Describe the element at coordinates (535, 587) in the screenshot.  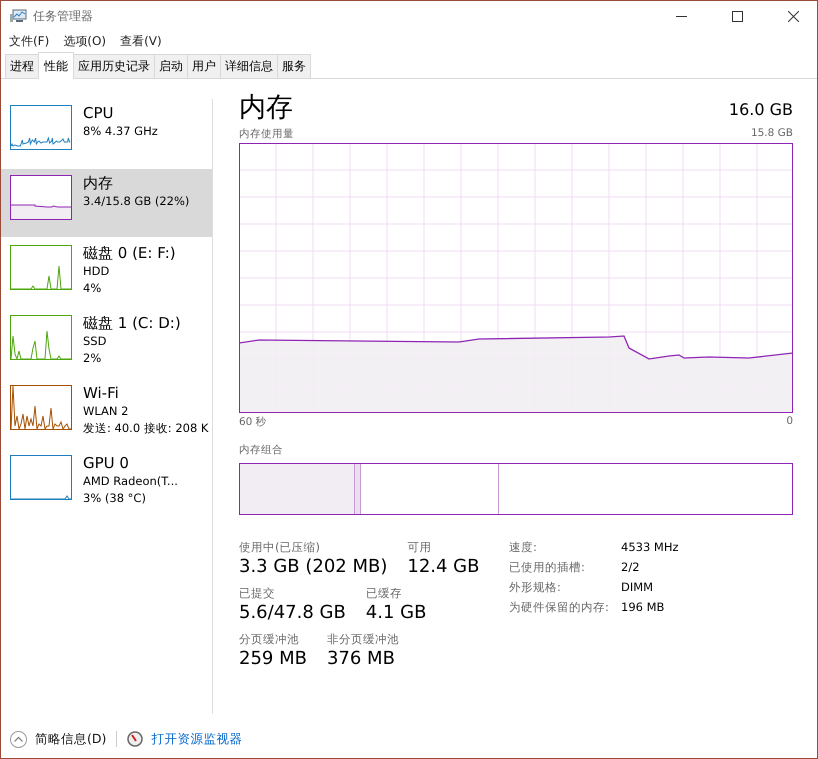
I see `spec-label: 外形规格:` at that location.